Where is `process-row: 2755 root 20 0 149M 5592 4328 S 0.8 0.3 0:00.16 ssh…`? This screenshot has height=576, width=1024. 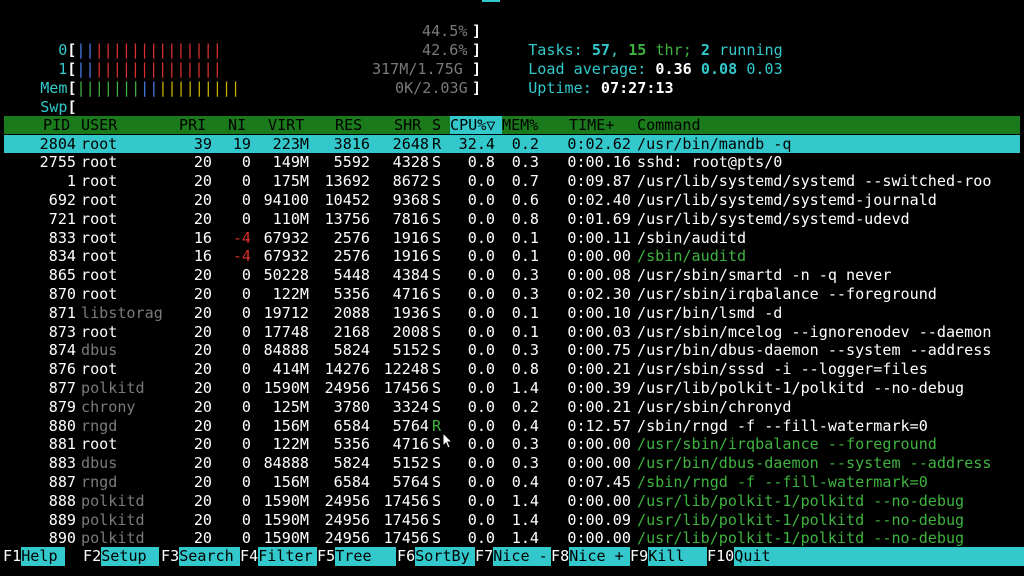 process-row: 2755 root 20 0 149M 5592 4328 S 0.8 0.3 0:00.16 ssh… is located at coordinates (512, 162).